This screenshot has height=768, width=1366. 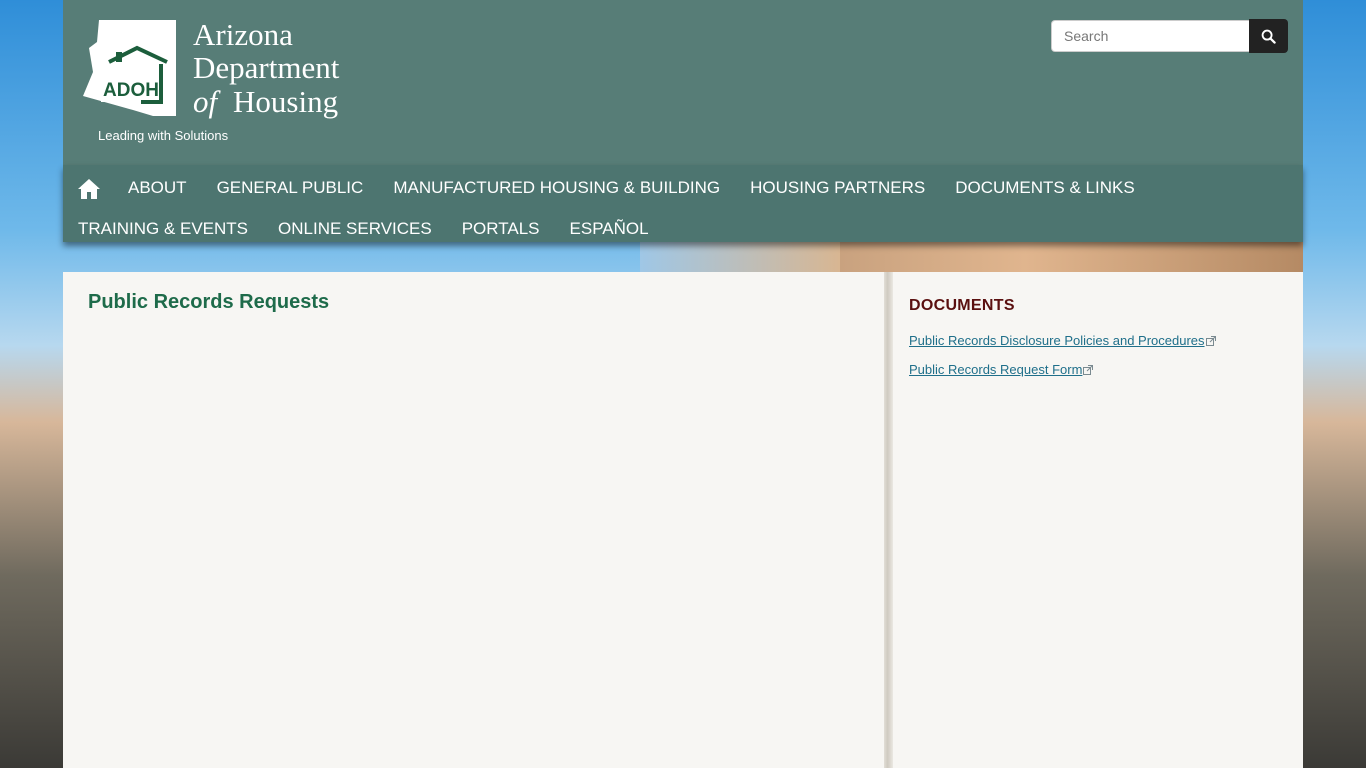 What do you see at coordinates (996, 369) in the screenshot?
I see `link-request-form-label: Public Records Request Form` at bounding box center [996, 369].